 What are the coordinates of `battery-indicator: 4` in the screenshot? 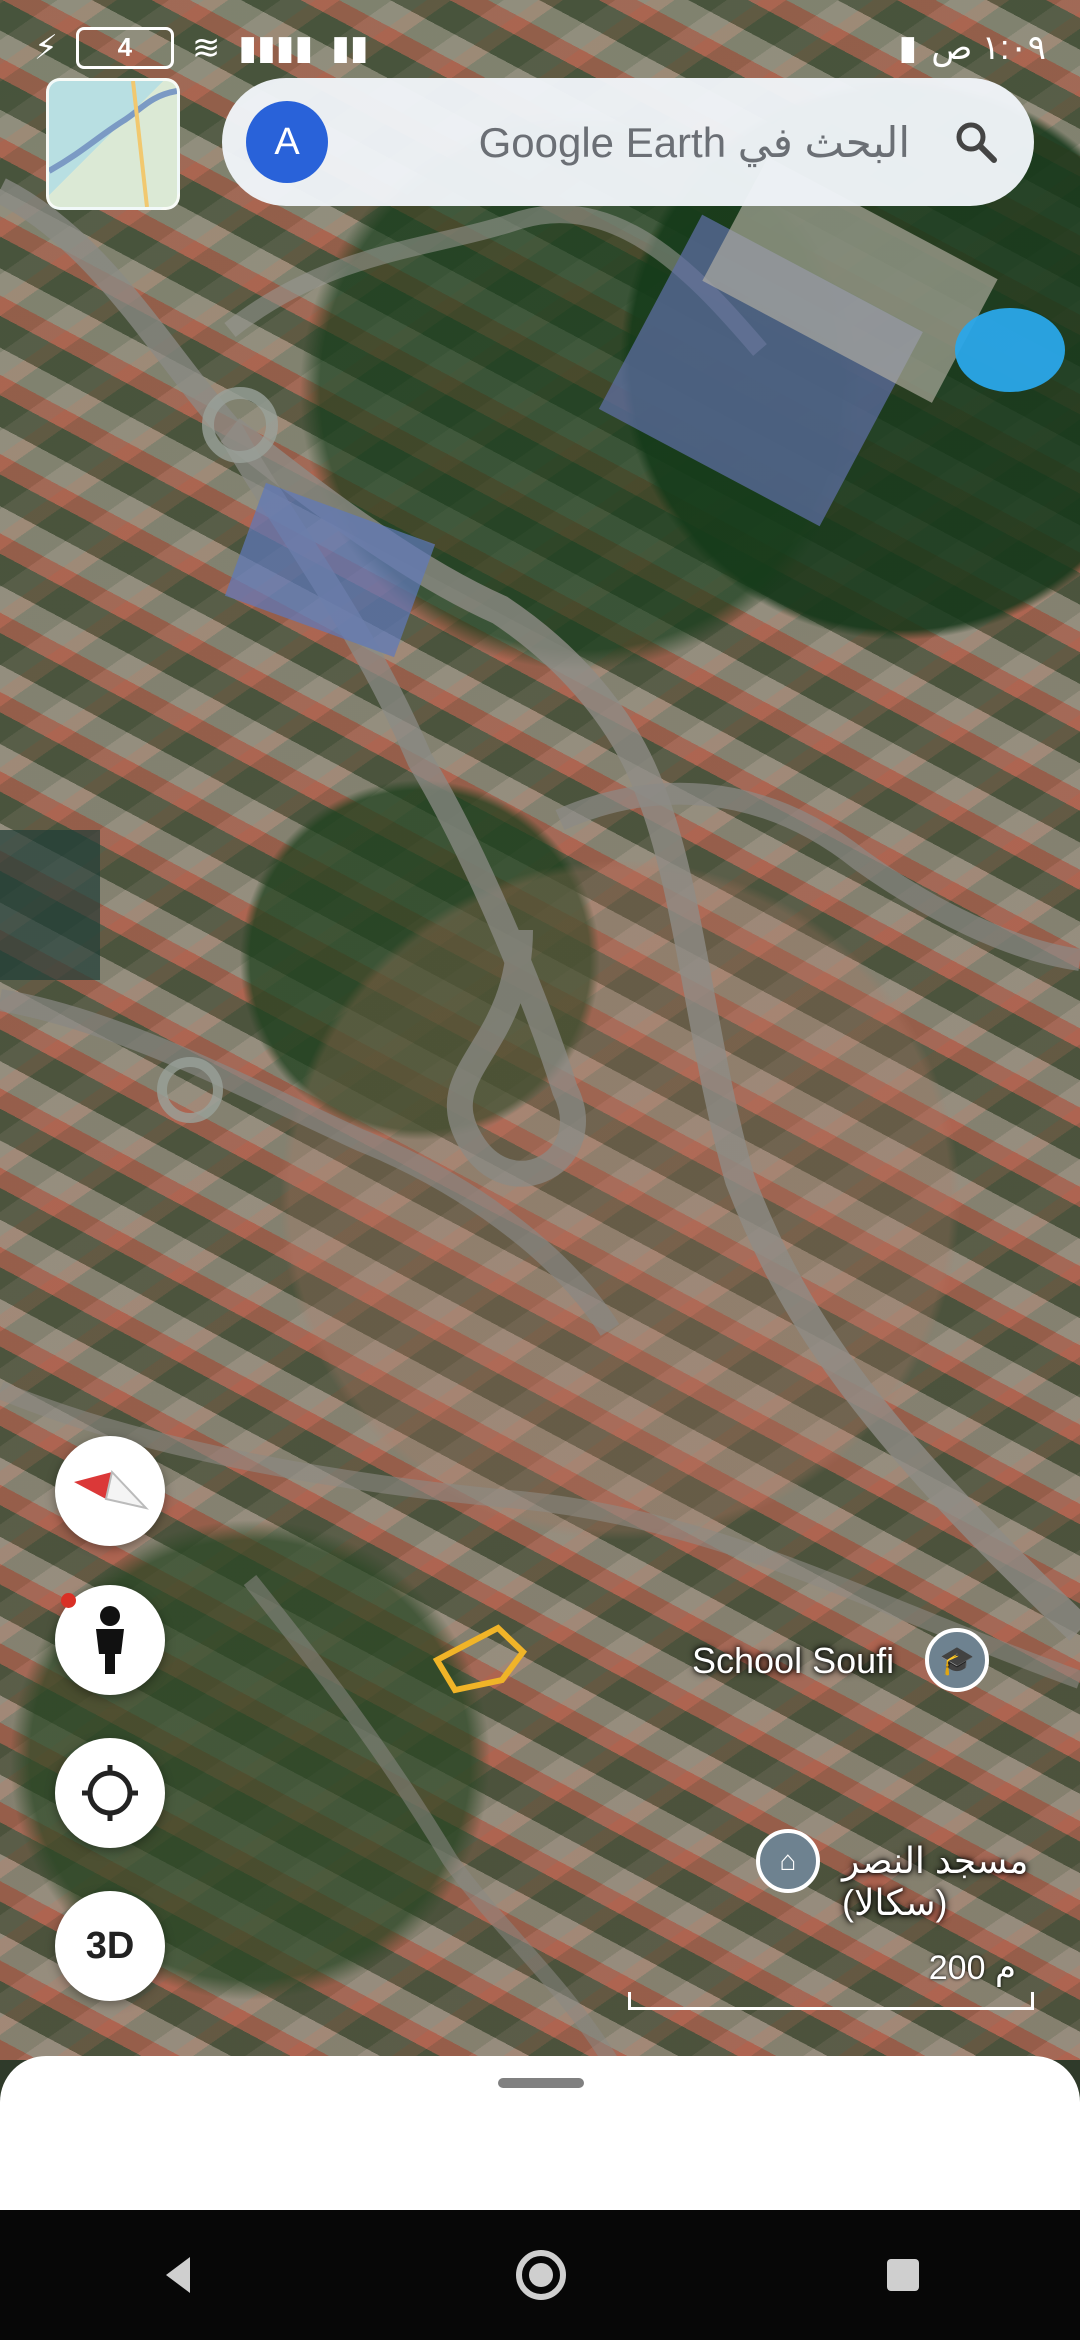 It's located at (124, 47).